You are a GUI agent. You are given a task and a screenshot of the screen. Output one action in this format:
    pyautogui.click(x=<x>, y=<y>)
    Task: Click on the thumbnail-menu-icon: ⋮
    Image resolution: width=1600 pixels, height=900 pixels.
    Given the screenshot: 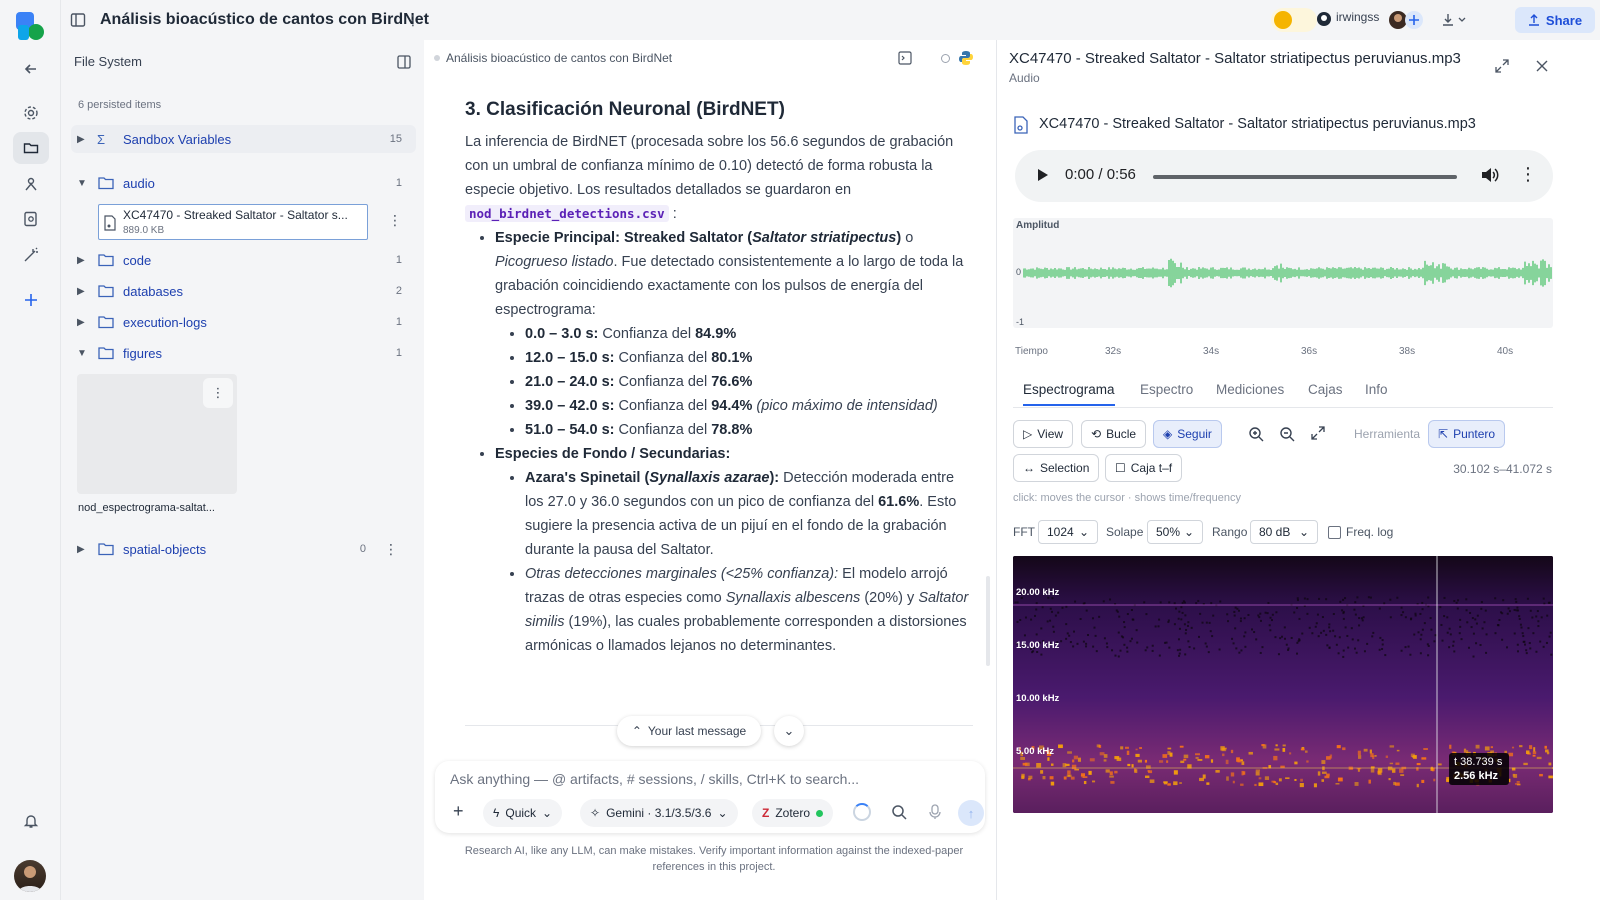 What is the action you would take?
    pyautogui.click(x=218, y=393)
    